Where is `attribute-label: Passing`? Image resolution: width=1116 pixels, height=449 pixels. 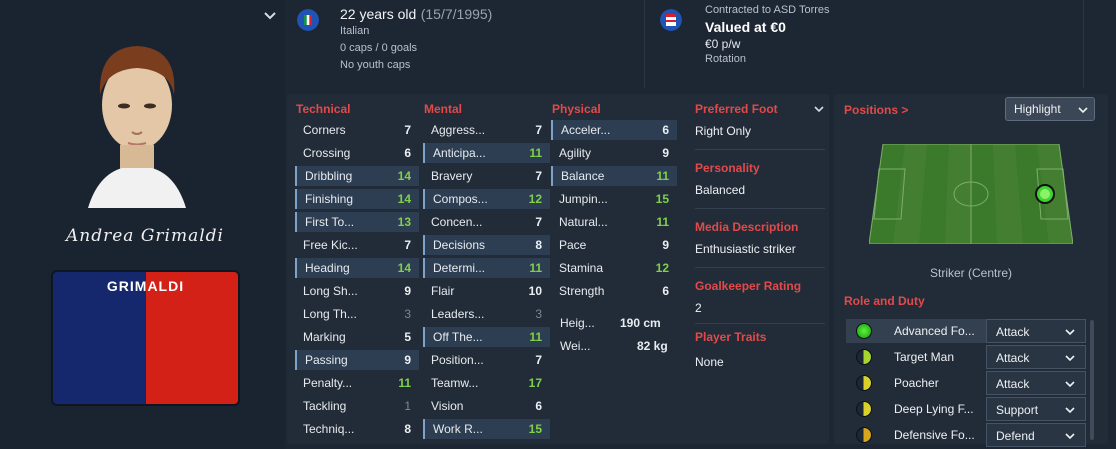 attribute-label: Passing is located at coordinates (326, 360).